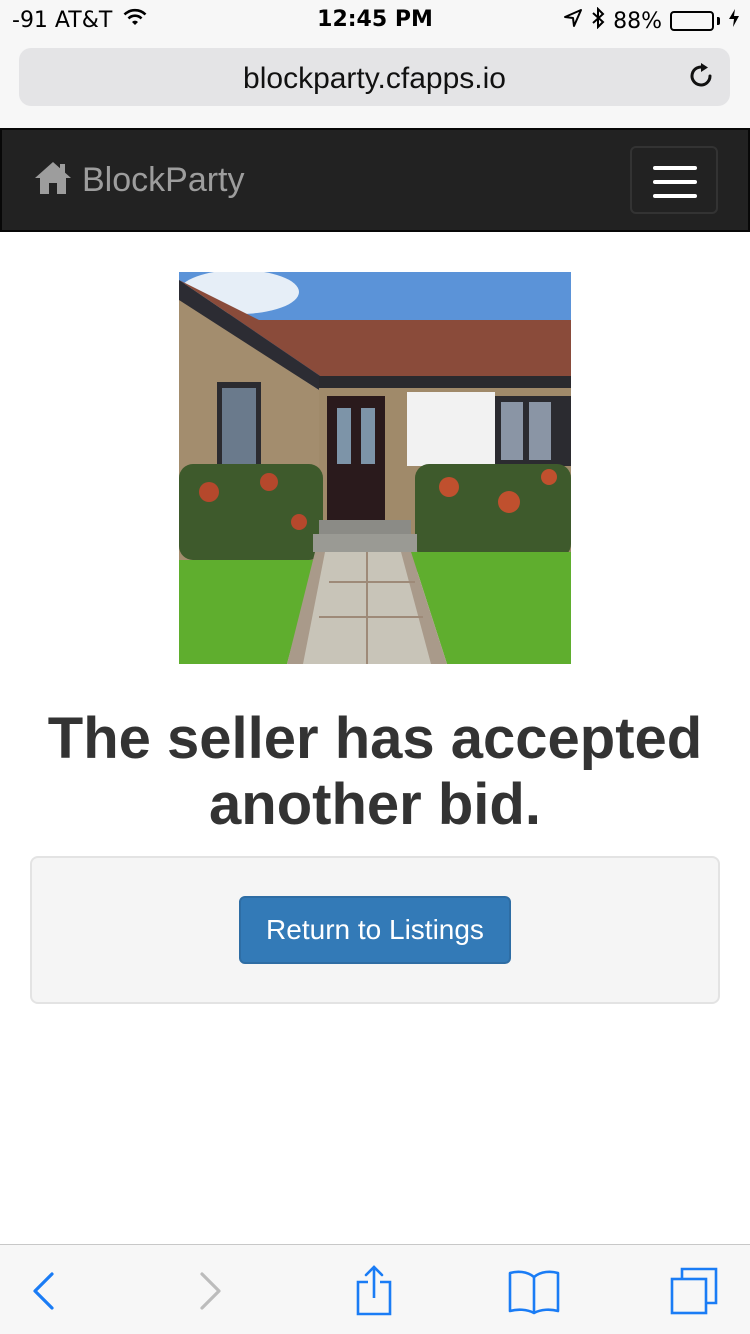  I want to click on battery-percent: 88%, so click(637, 21).